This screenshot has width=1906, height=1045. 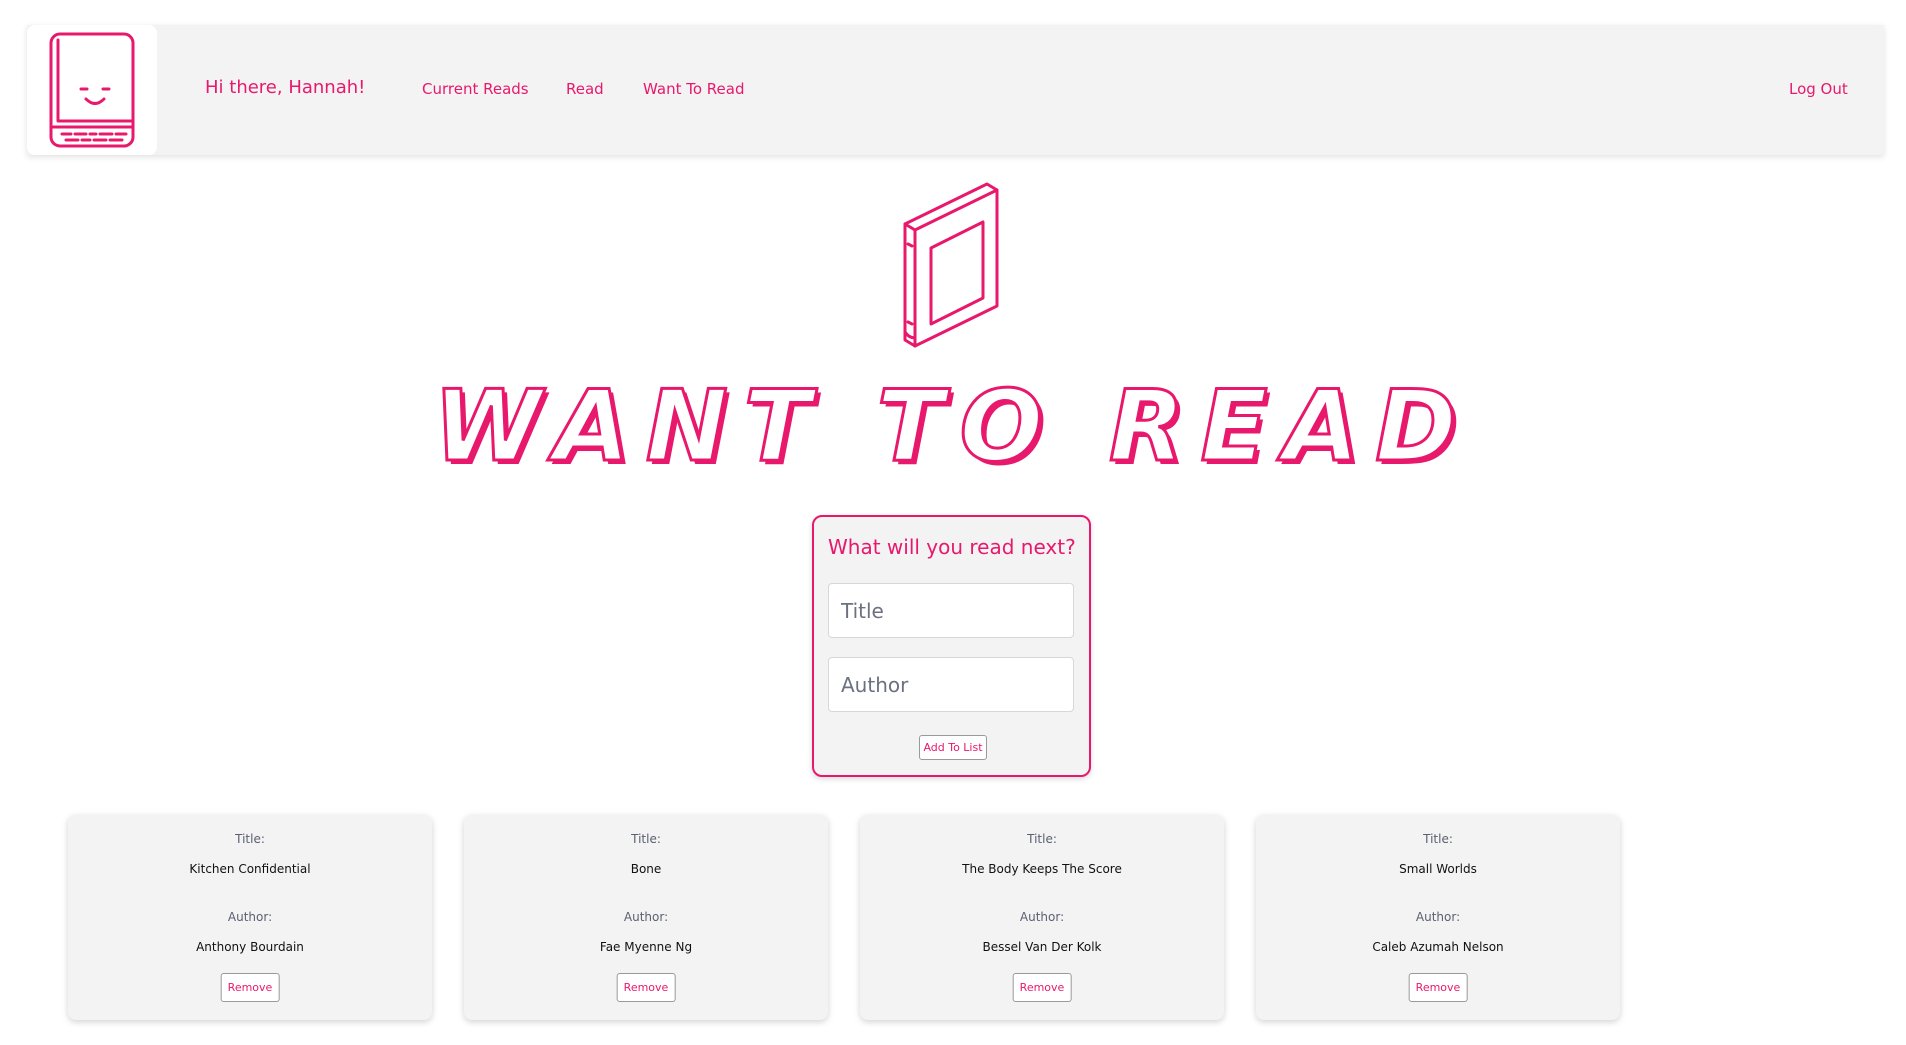 What do you see at coordinates (475, 89) in the screenshot?
I see `nav-link-current-reads: Current Reads` at bounding box center [475, 89].